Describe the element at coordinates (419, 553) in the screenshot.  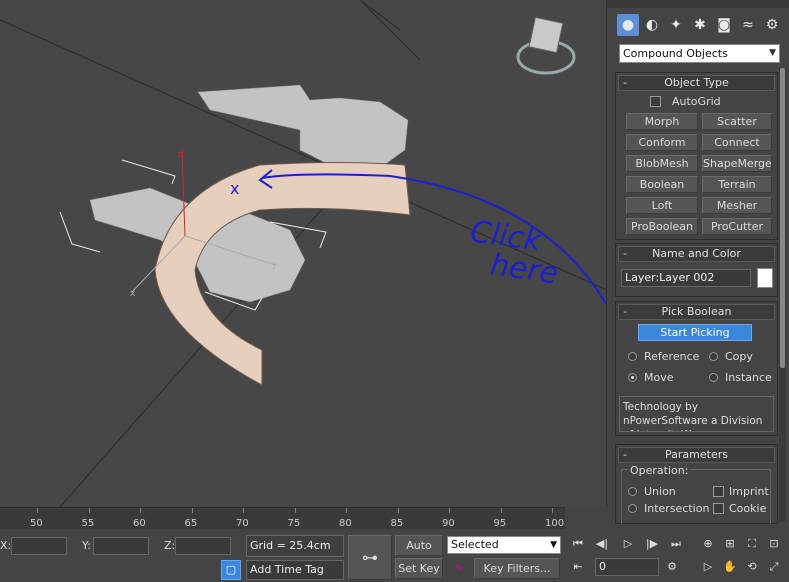
I see `auto-key-button: Auto Key` at that location.